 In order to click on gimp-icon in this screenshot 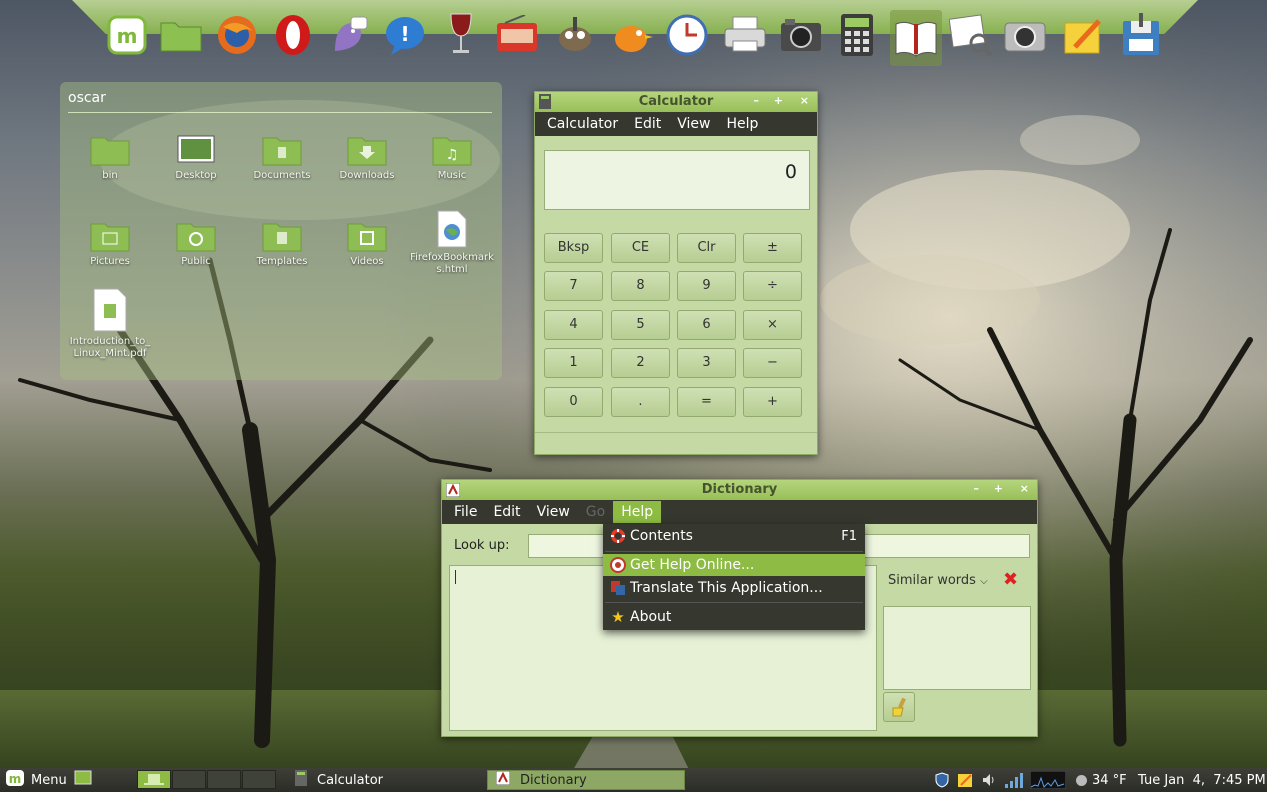, I will do `click(575, 35)`.